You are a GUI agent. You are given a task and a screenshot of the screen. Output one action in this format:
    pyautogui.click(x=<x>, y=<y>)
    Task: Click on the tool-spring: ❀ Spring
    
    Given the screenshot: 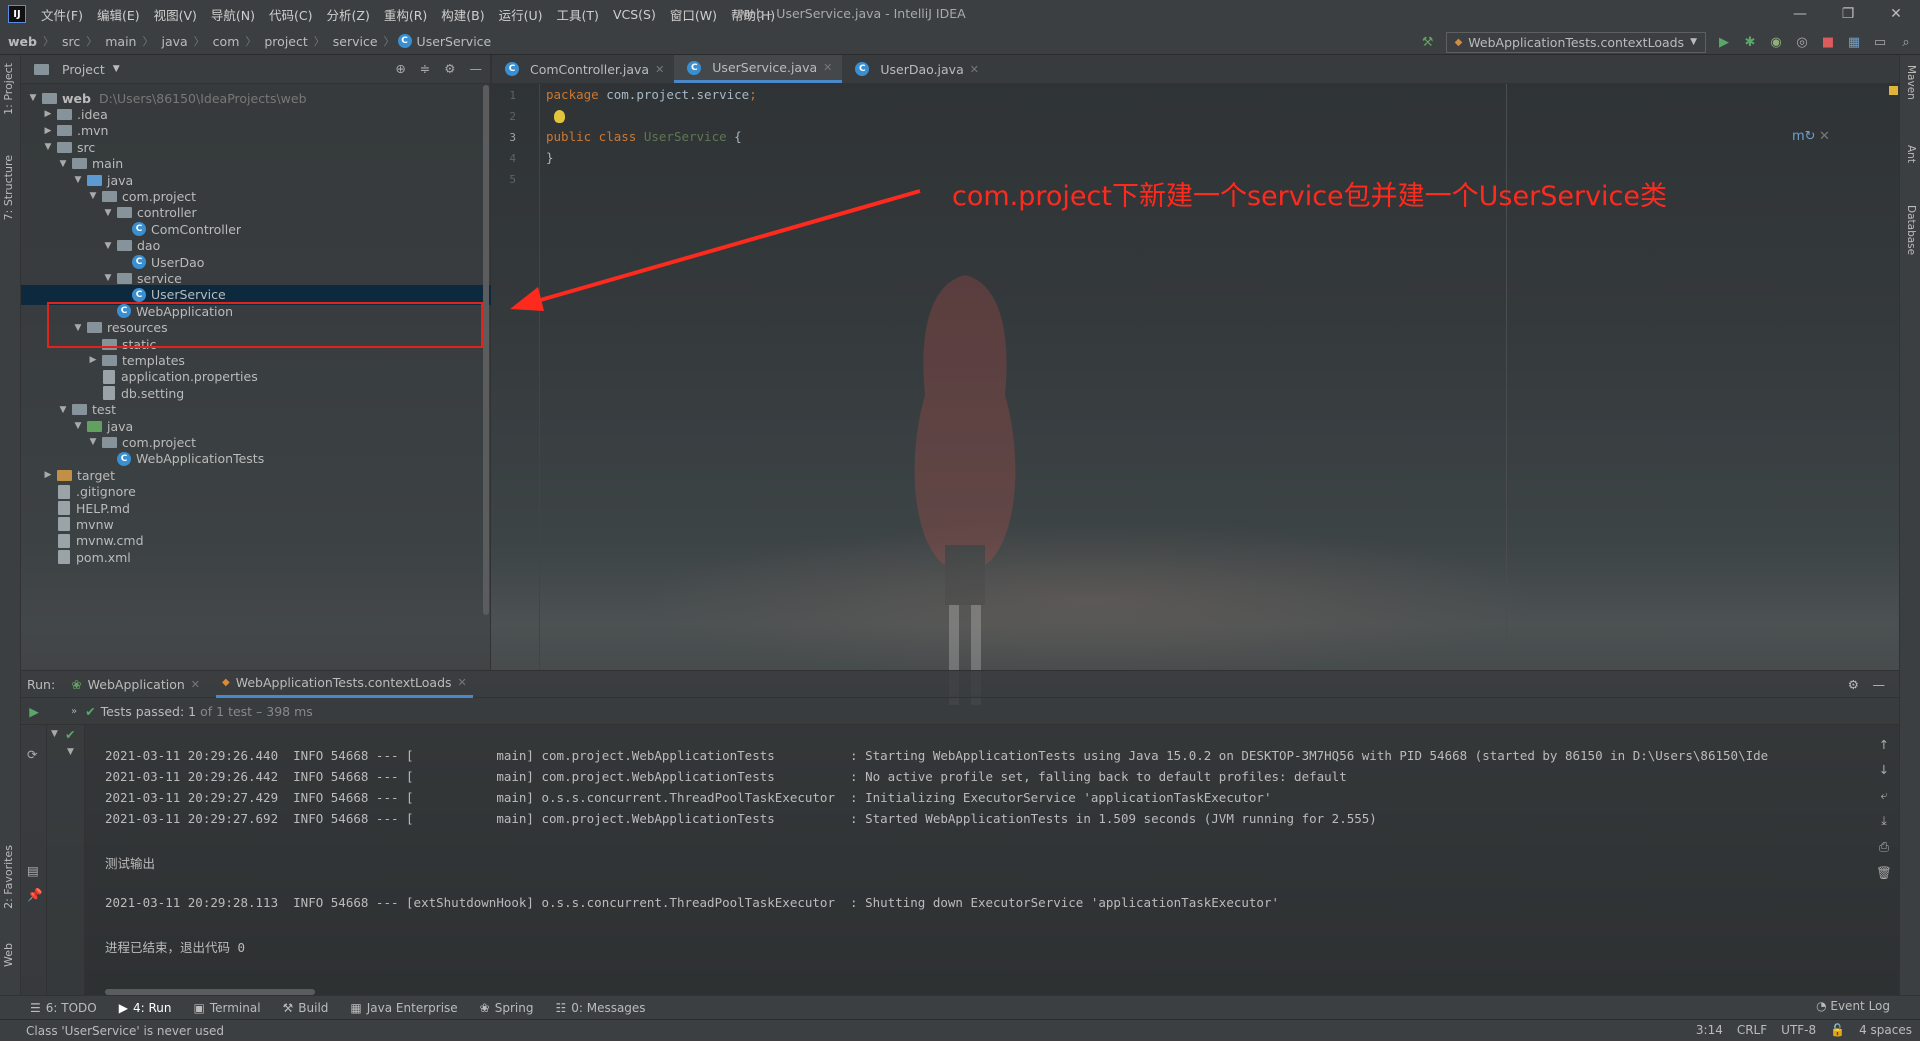 What is the action you would take?
    pyautogui.click(x=507, y=1008)
    